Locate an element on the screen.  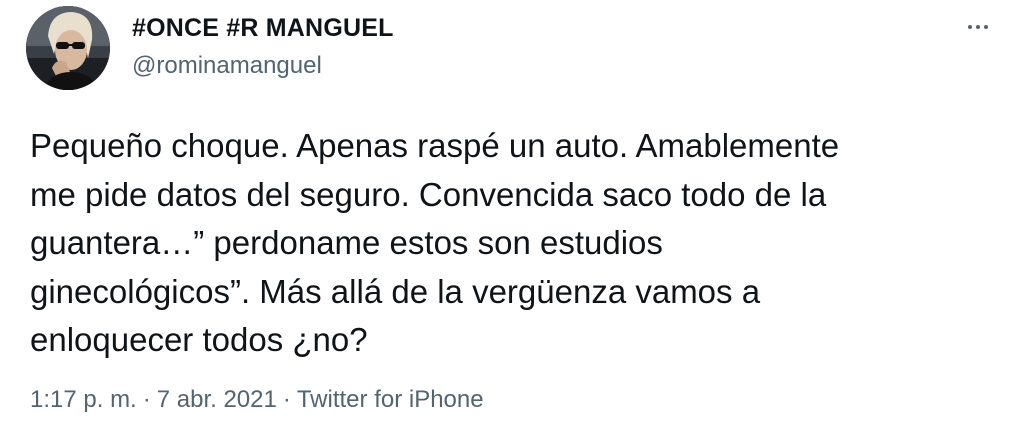
tweet-text-line: enloquecer todos ¿no? is located at coordinates (199, 340).